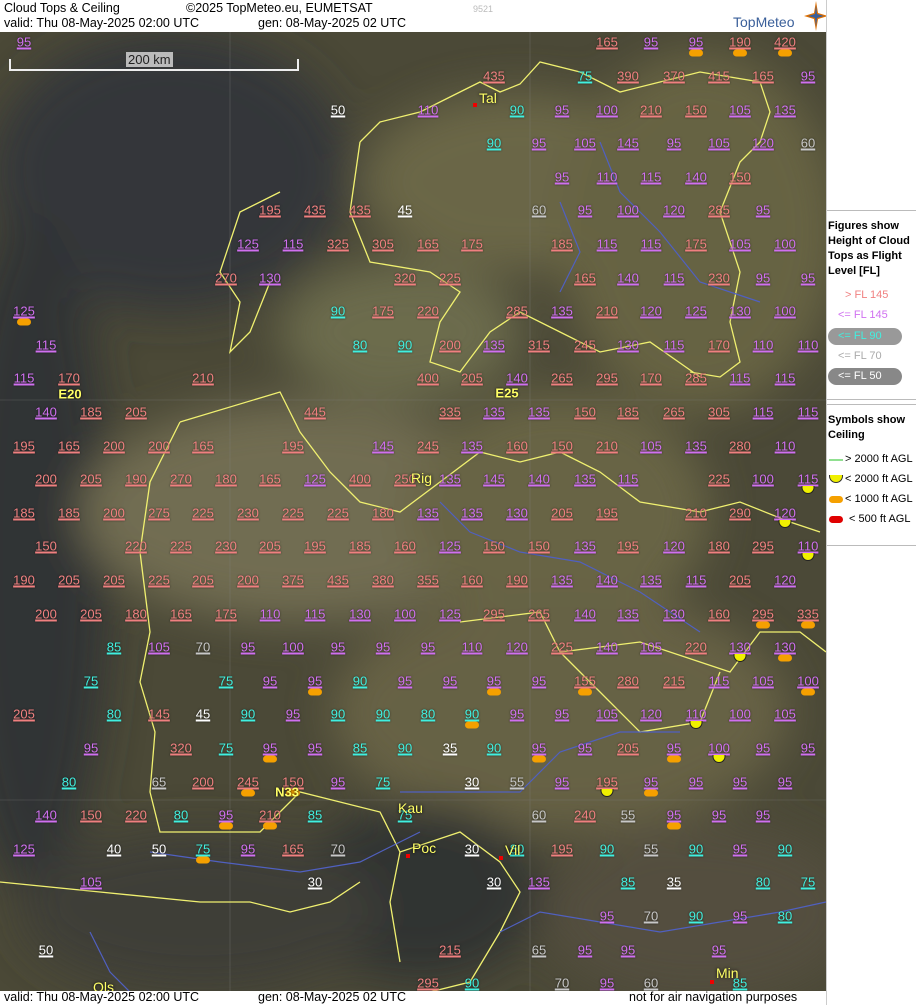 The width and height of the screenshot is (916, 1005). Describe the element at coordinates (159, 782) in the screenshot. I see `cloud-top-label: 65` at that location.